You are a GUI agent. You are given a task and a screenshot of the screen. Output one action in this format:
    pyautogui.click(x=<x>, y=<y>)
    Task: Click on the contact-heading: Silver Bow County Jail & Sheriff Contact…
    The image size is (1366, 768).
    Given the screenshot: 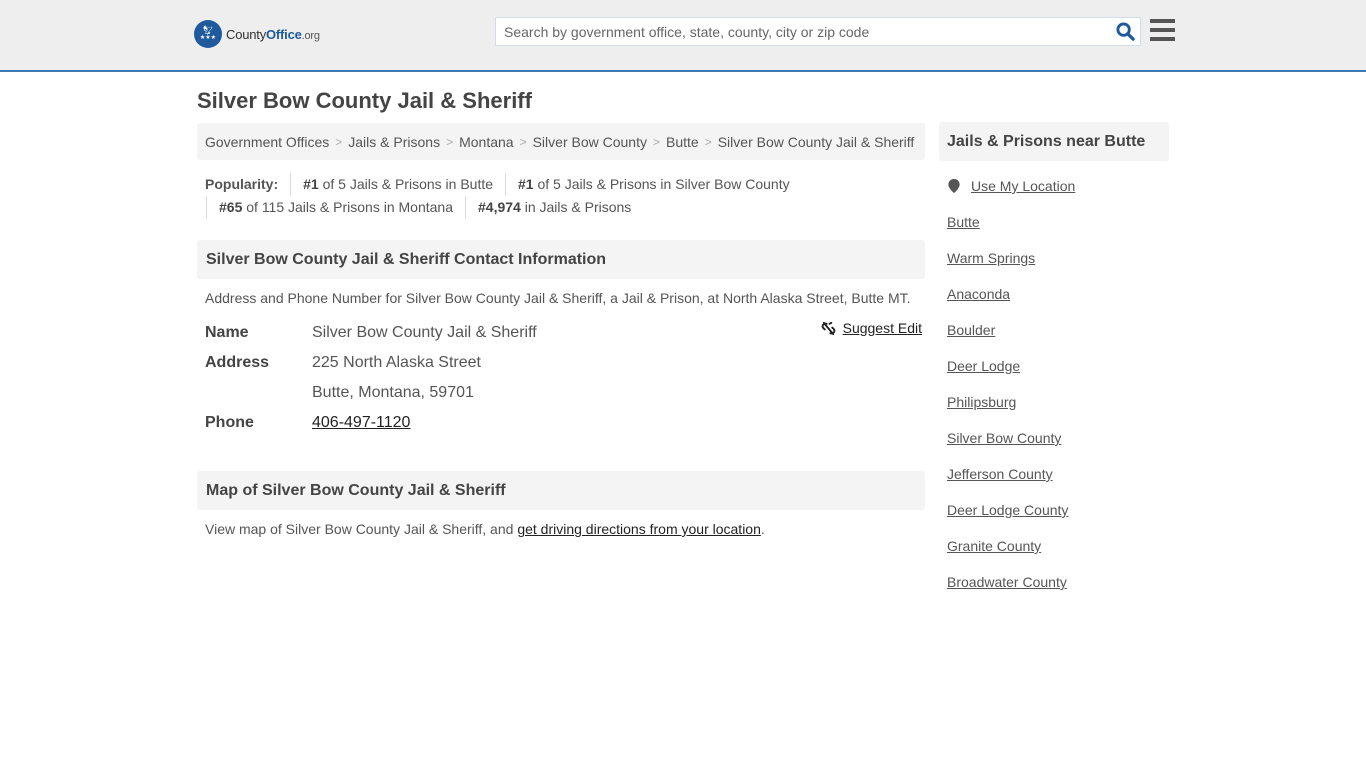 What is the action you would take?
    pyautogui.click(x=561, y=259)
    